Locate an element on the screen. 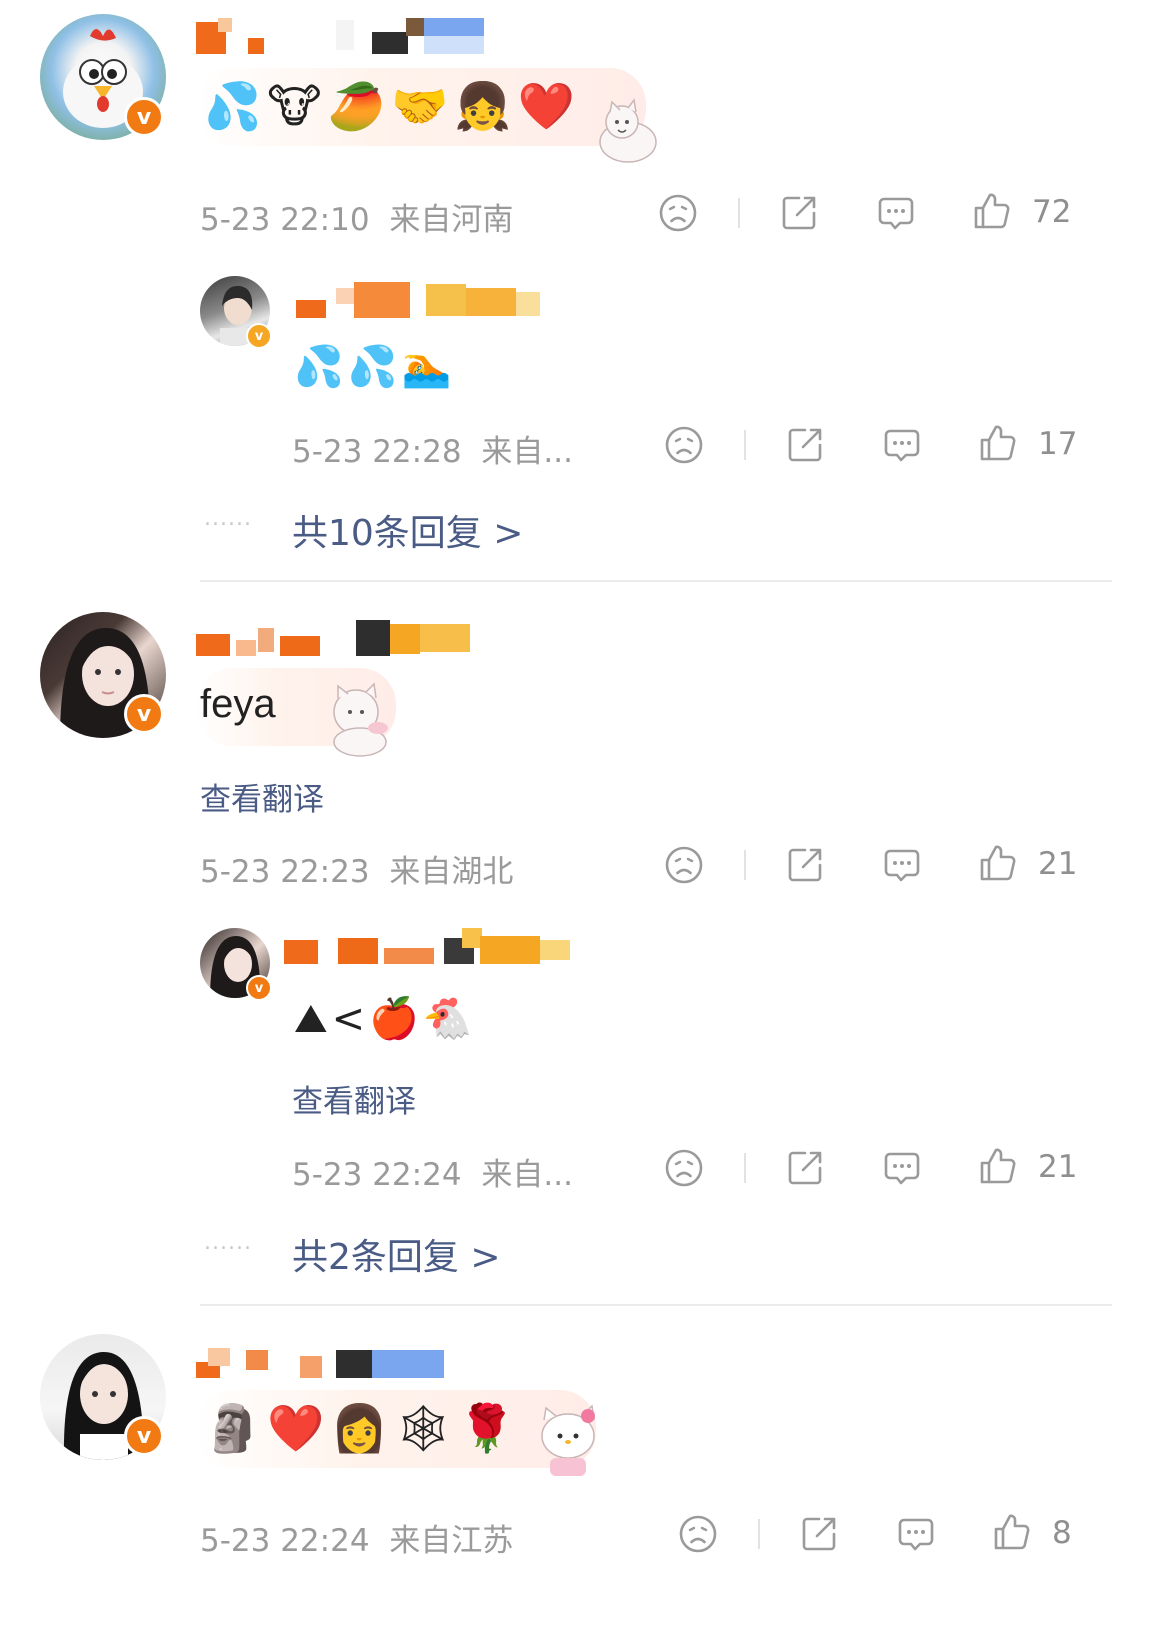 Image resolution: width=1169 pixels, height=1649 pixels. reply-emoji-text: ⛰<🍎🐔 is located at coordinates (385, 1019).